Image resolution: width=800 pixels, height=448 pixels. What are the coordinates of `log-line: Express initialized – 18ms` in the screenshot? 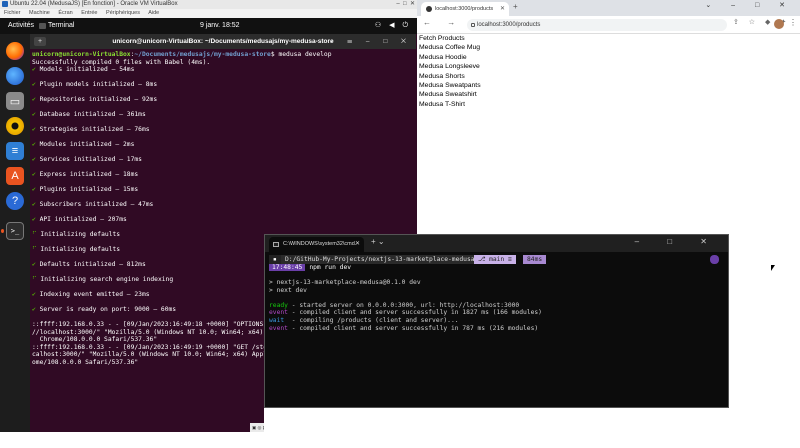 It's located at (89, 174).